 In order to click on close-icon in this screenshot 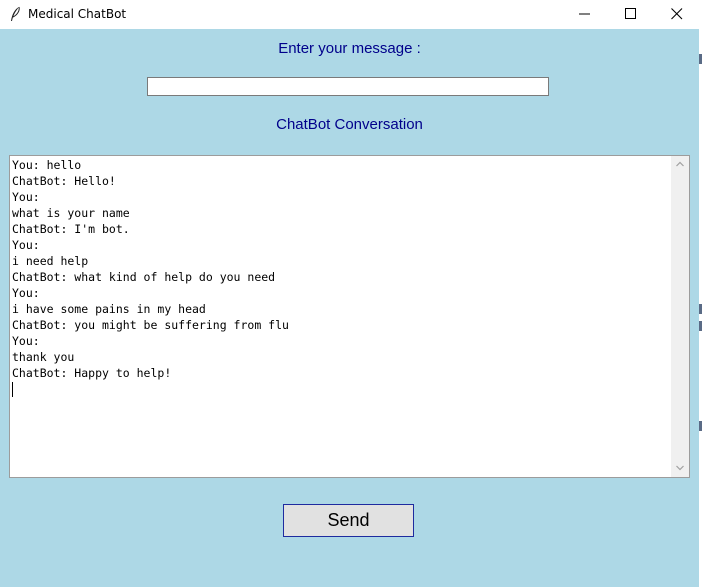, I will do `click(677, 14)`.